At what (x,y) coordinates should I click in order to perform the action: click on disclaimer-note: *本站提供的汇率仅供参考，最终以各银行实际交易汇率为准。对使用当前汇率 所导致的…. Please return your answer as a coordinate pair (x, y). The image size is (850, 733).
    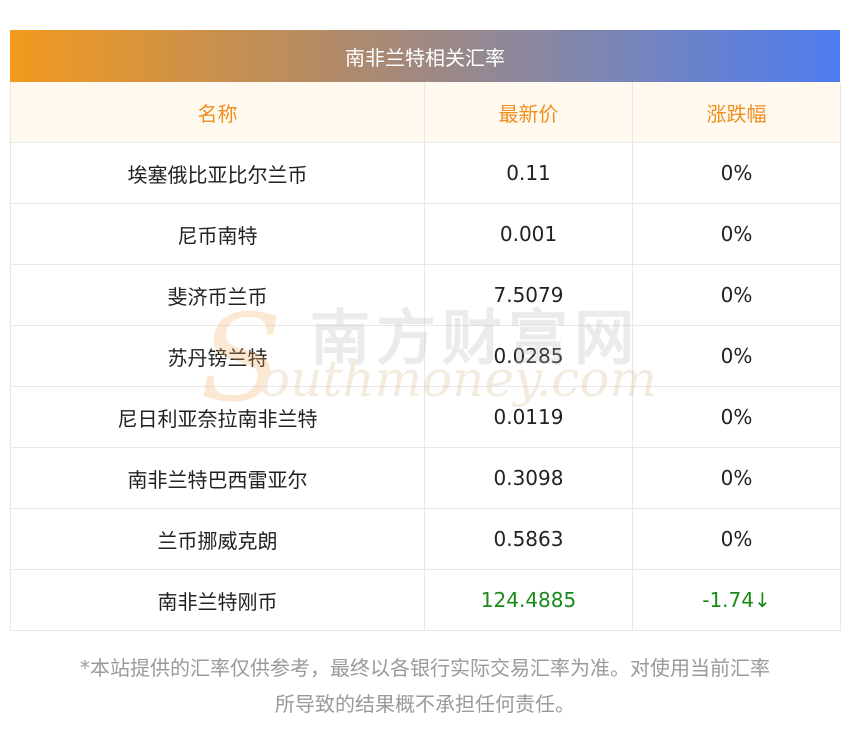
    Looking at the image, I should click on (425, 686).